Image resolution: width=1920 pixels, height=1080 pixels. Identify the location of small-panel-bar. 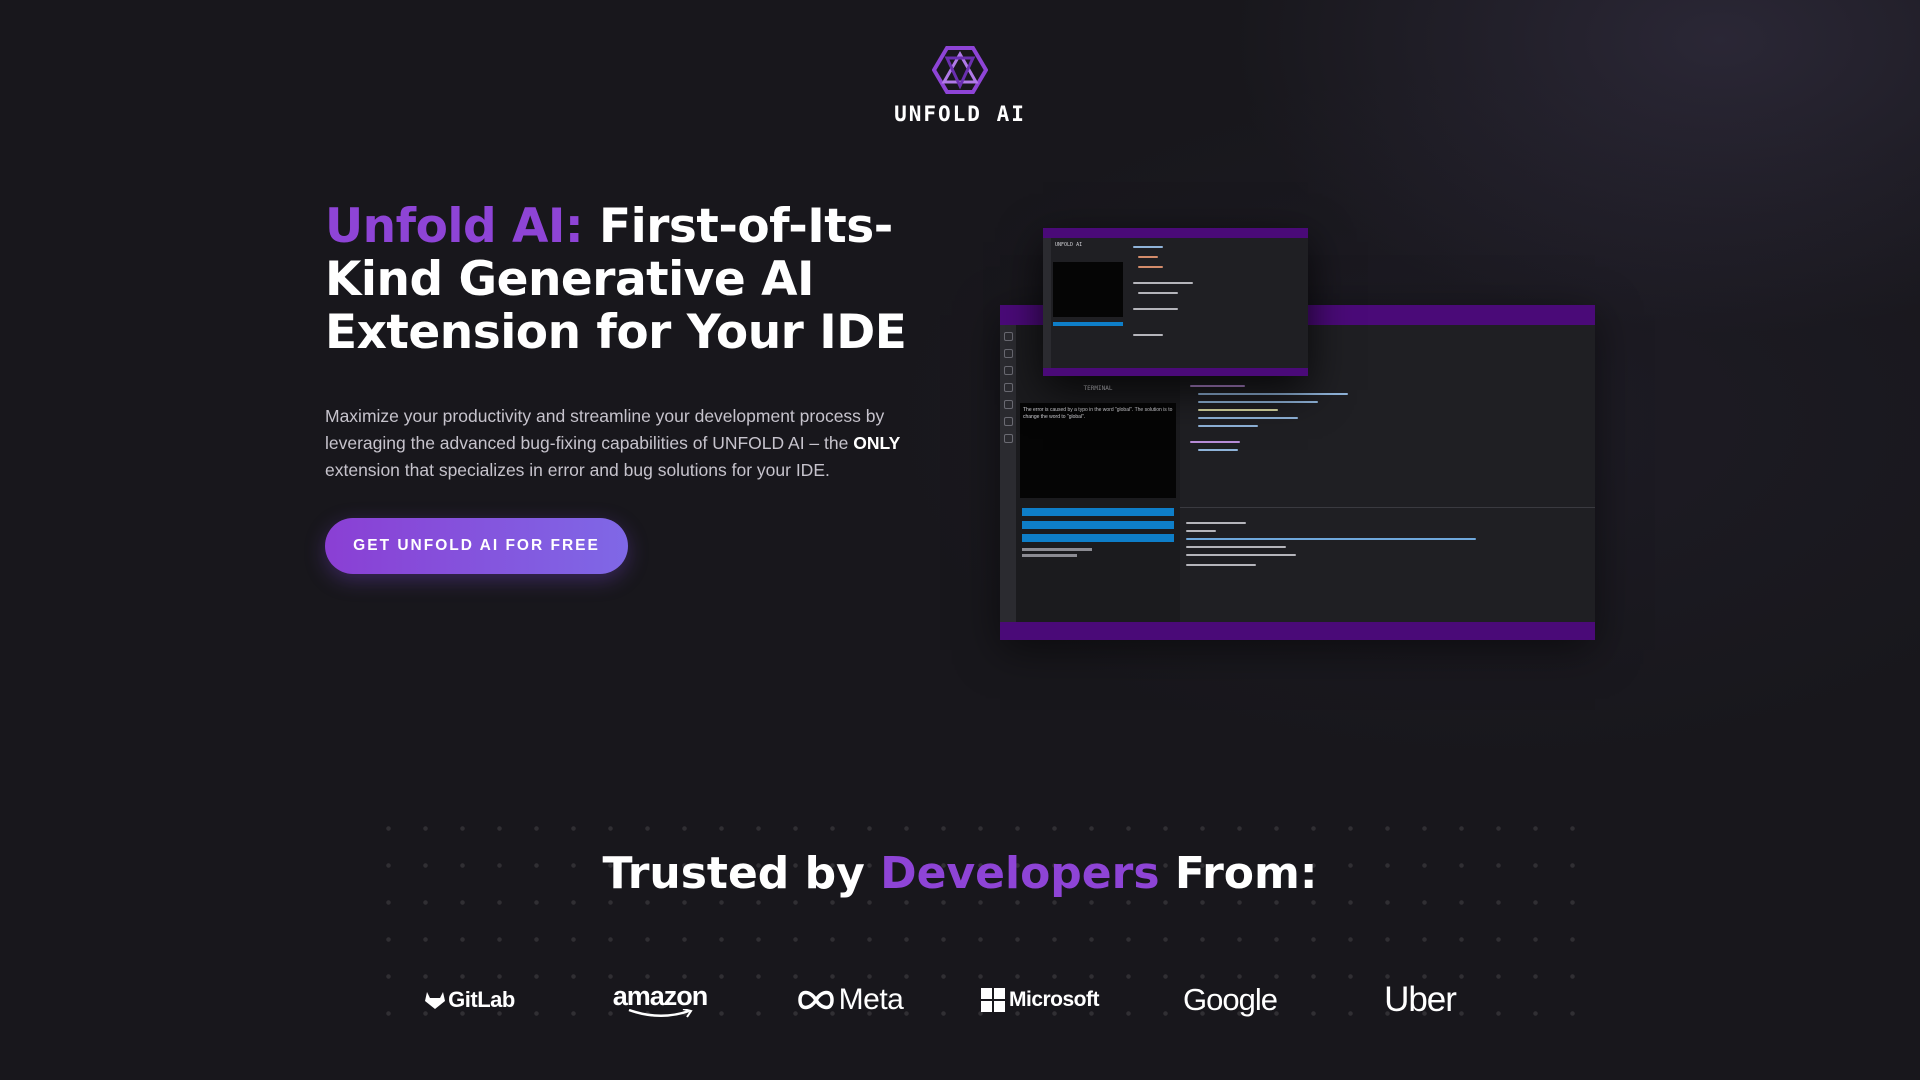
(1088, 324).